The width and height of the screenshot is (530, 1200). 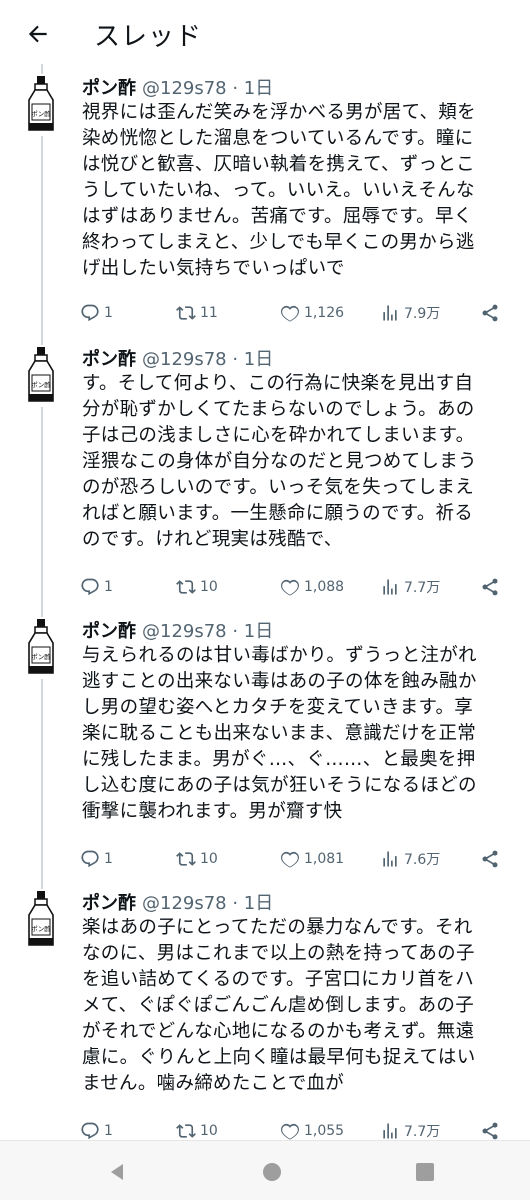 What do you see at coordinates (279, 681) in the screenshot?
I see `tweet-line: 逃すことの出来ない毒はあの子の体を蝕み融か` at bounding box center [279, 681].